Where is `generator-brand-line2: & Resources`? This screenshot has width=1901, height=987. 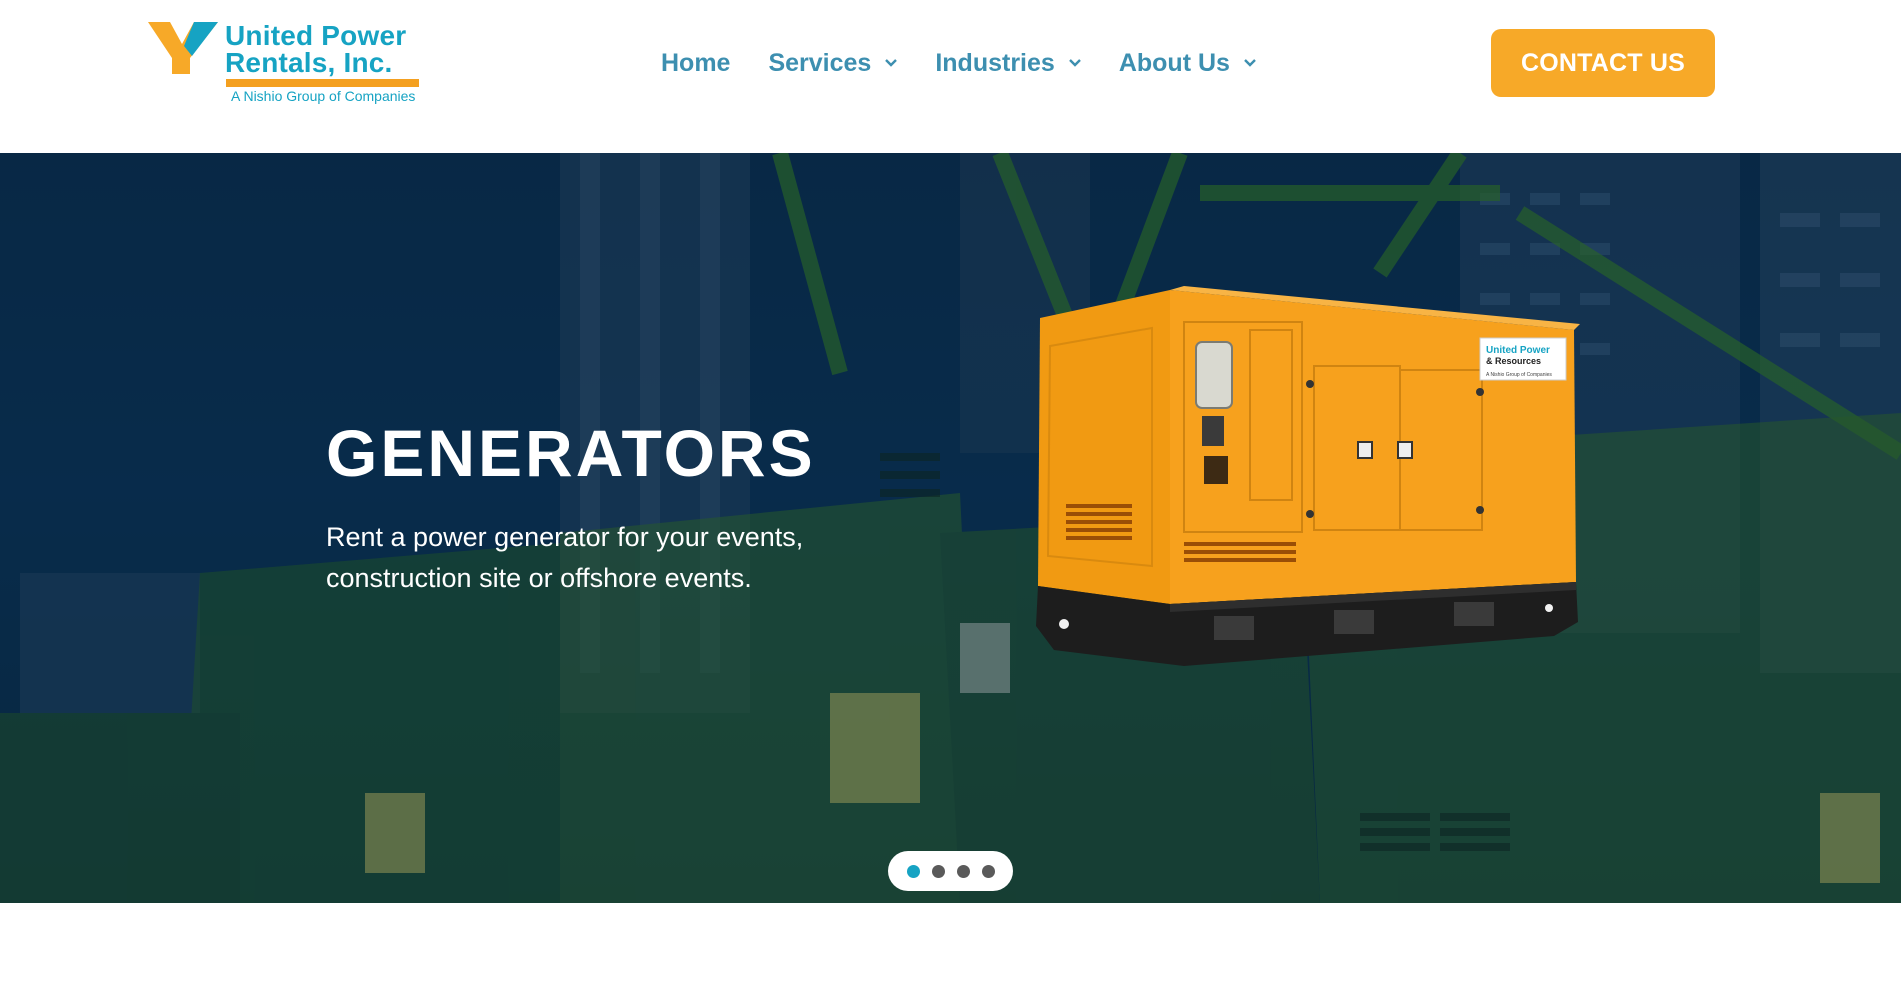
generator-brand-line2: & Resources is located at coordinates (1513, 361).